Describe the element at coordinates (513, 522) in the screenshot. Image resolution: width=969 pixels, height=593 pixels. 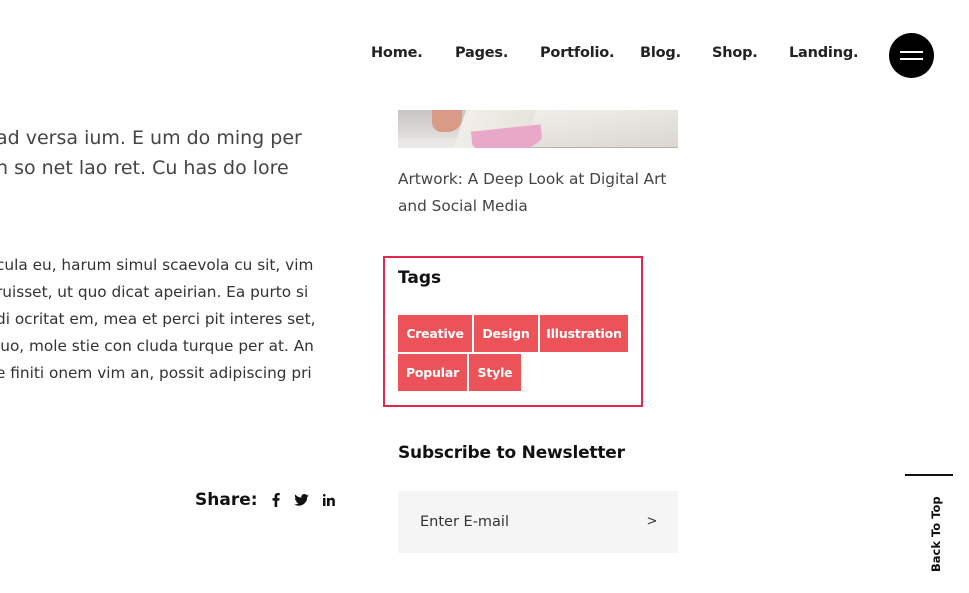
I see `email-input` at that location.